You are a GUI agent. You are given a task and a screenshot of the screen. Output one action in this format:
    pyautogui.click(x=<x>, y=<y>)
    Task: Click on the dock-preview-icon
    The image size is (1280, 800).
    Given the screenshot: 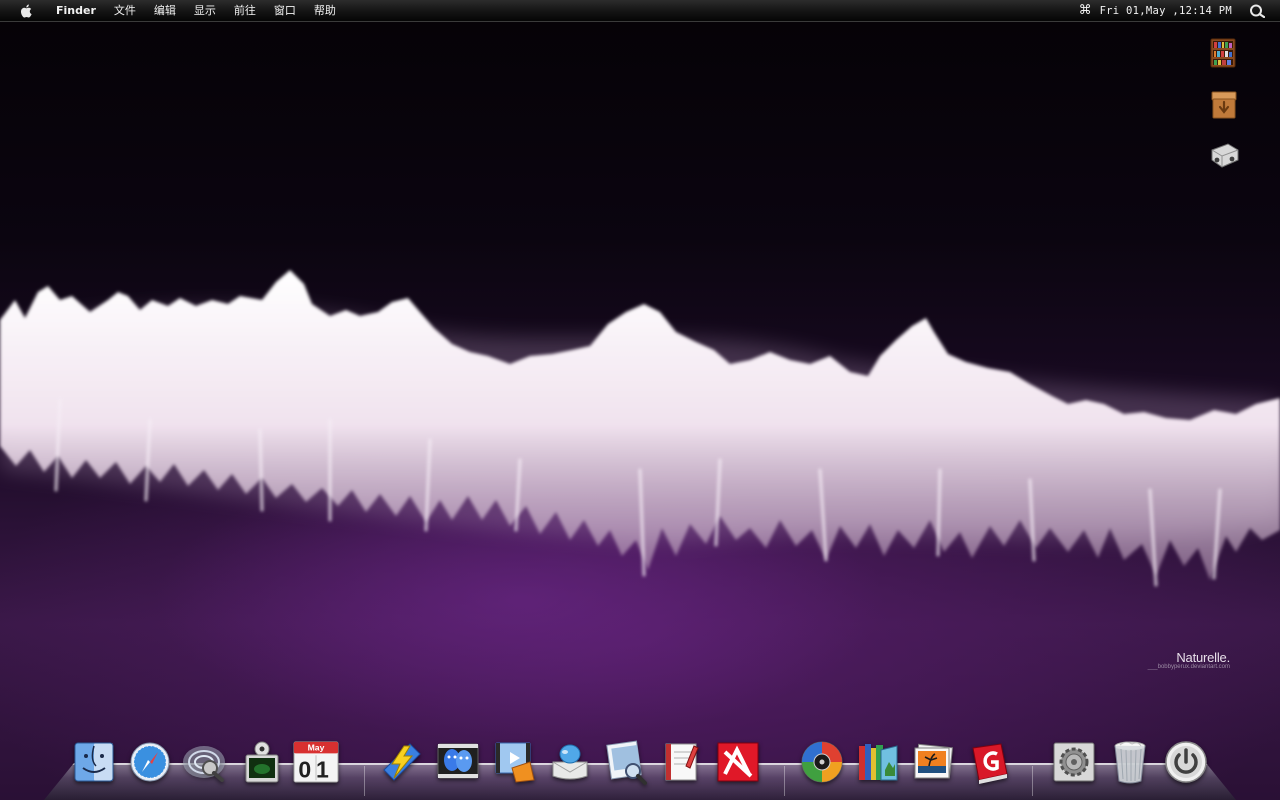 What is the action you would take?
    pyautogui.click(x=626, y=762)
    